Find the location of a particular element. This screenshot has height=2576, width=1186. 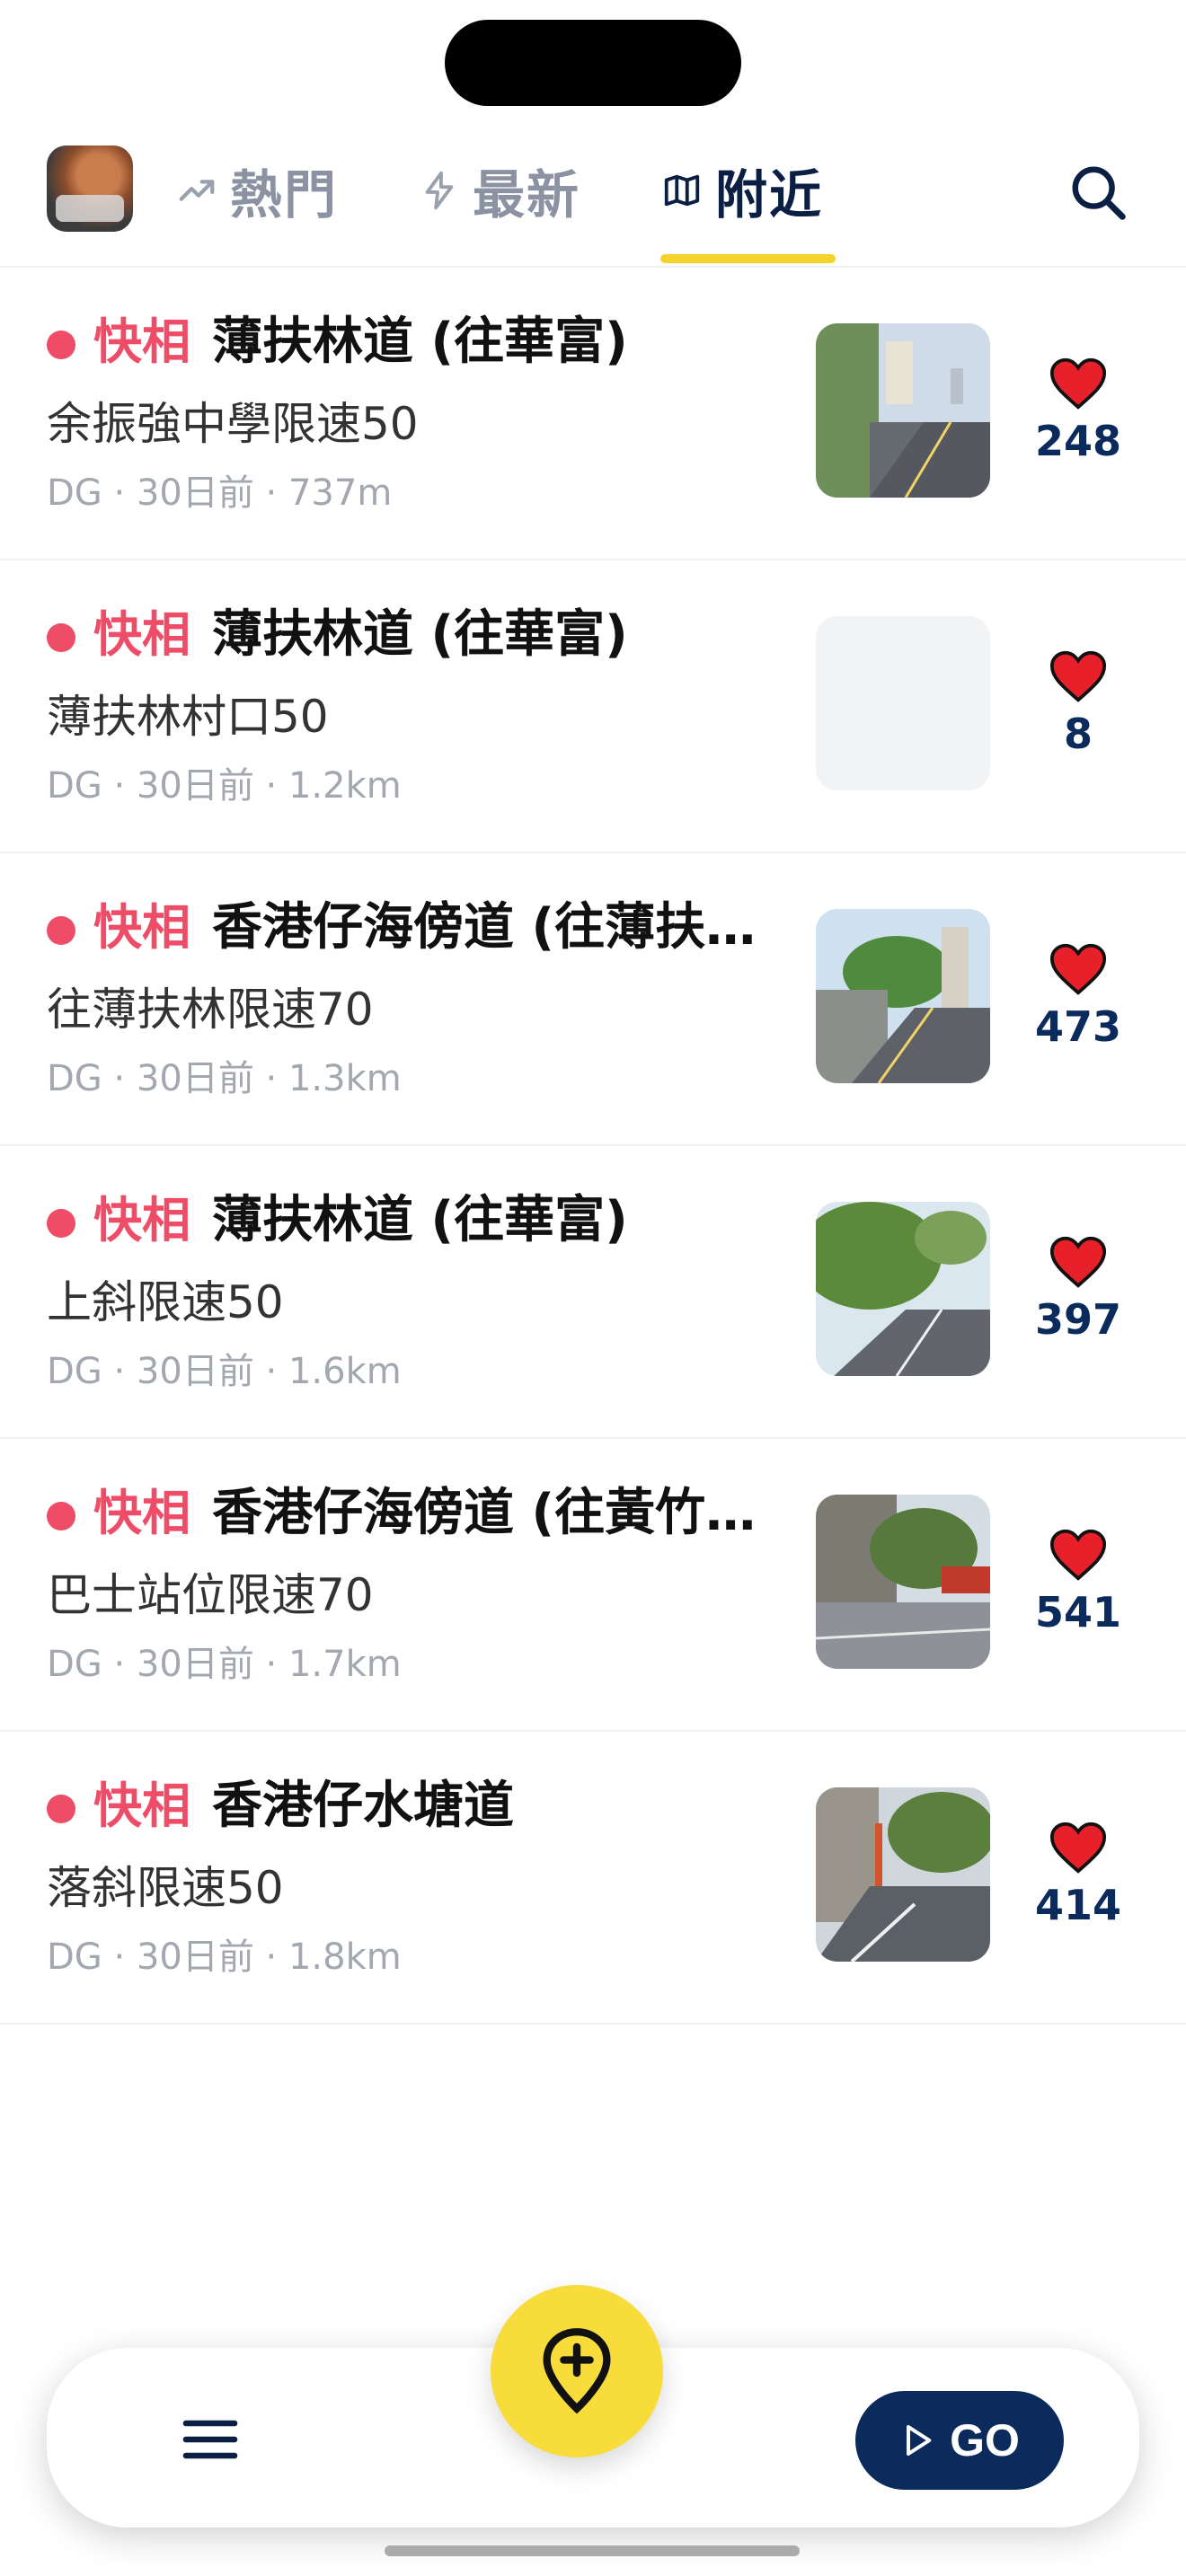

like-count: 541 is located at coordinates (1078, 1612).